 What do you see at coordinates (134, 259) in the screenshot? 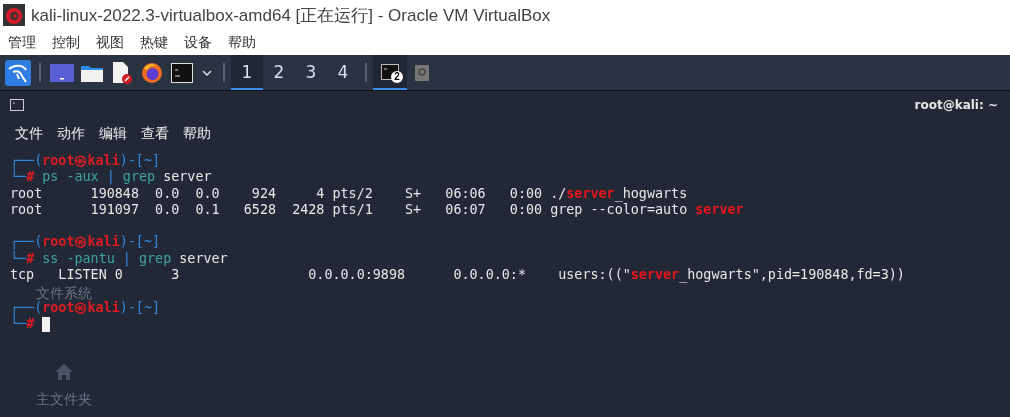
I see `command-text: ss -pantu | grep server` at bounding box center [134, 259].